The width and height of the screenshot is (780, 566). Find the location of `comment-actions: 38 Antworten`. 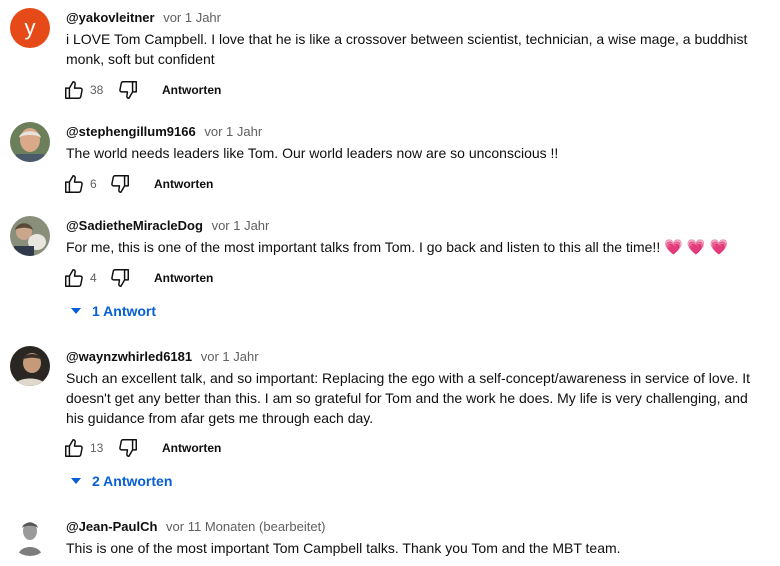

comment-actions: 38 Antworten is located at coordinates (141, 90).